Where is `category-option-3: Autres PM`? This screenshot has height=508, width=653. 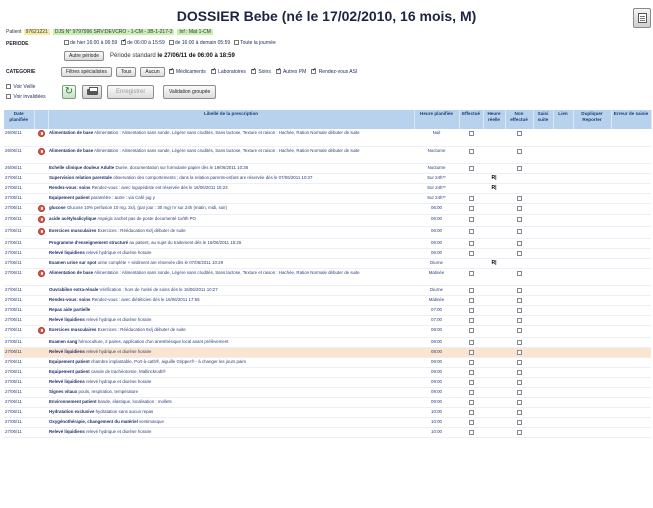 category-option-3: Autres PM is located at coordinates (290, 71).